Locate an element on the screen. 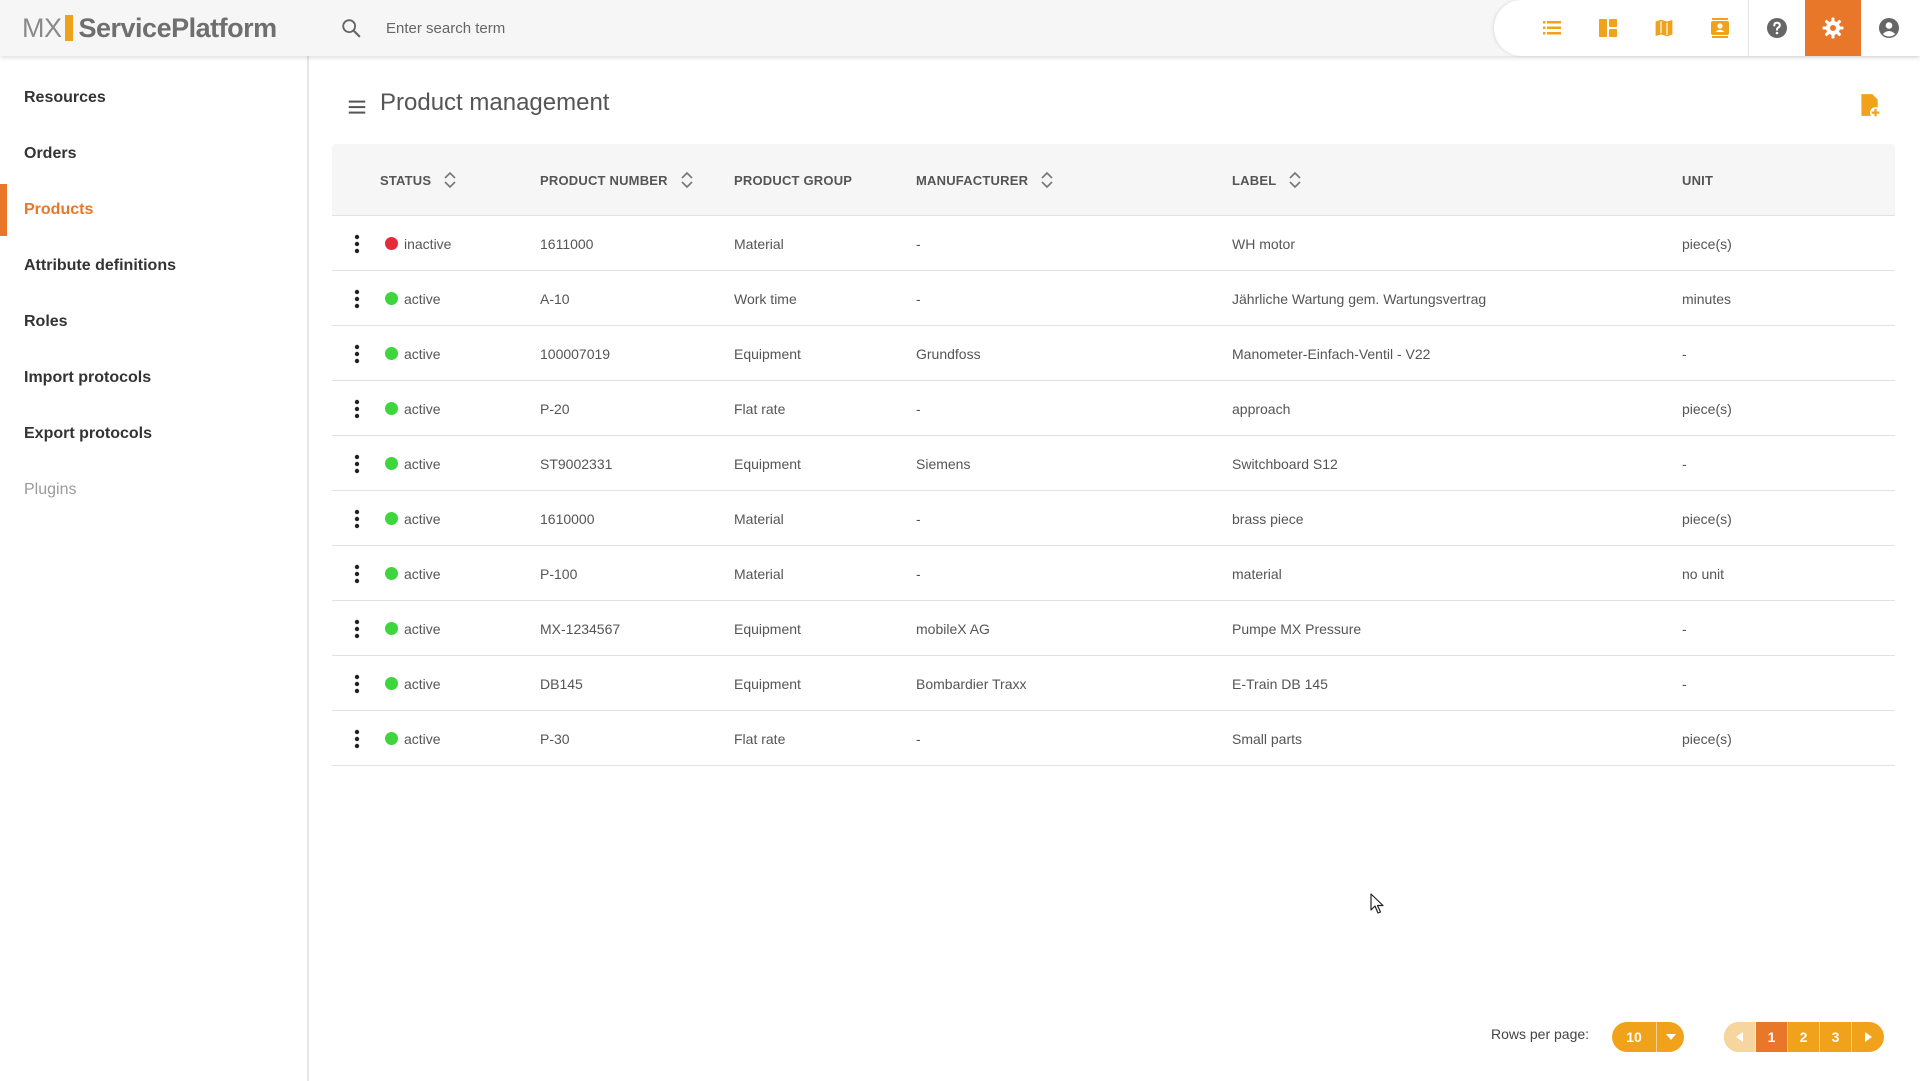 This screenshot has height=1081, width=1920. column-label: STATUS is located at coordinates (406, 180).